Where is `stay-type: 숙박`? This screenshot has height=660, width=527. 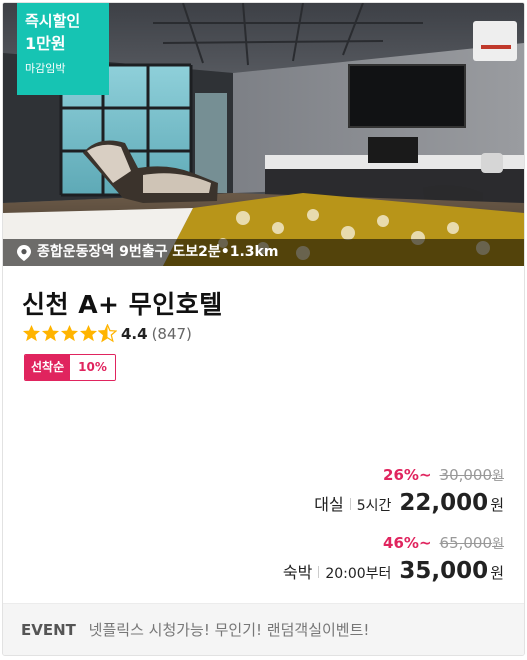
stay-type: 숙박 is located at coordinates (297, 572).